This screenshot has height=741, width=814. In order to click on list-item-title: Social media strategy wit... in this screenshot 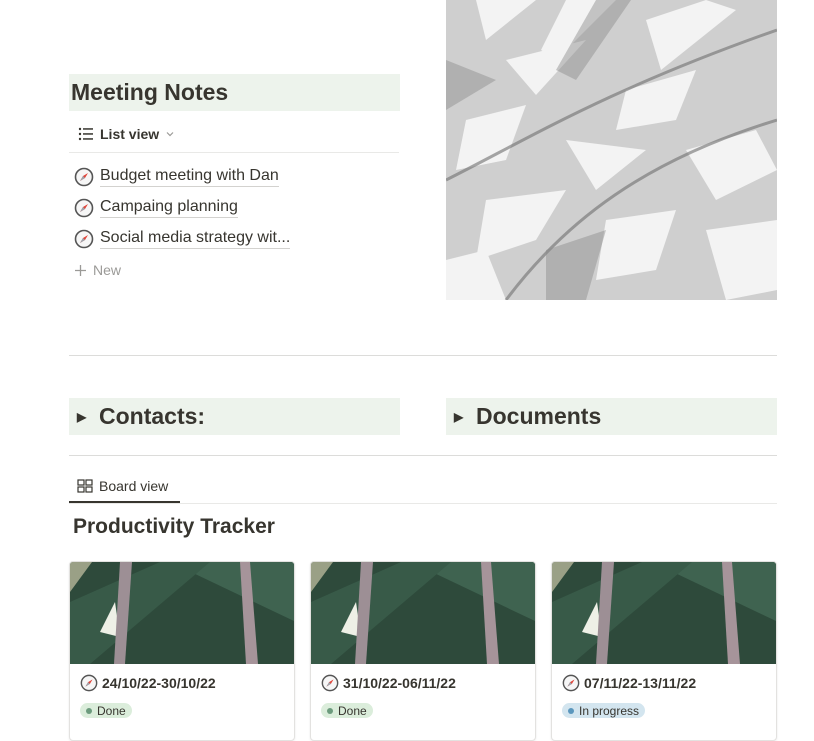, I will do `click(195, 239)`.